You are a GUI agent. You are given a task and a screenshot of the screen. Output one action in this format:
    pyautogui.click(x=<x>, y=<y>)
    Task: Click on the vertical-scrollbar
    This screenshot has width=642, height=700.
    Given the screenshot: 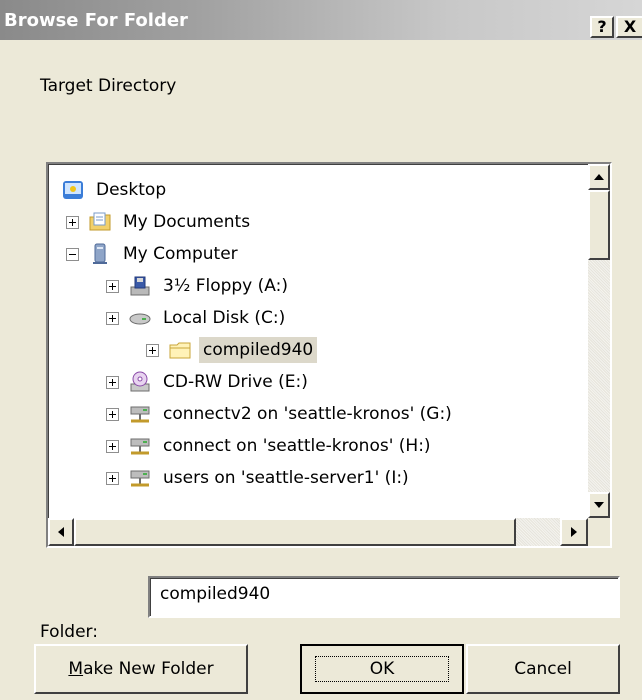 What is the action you would take?
    pyautogui.click(x=599, y=341)
    